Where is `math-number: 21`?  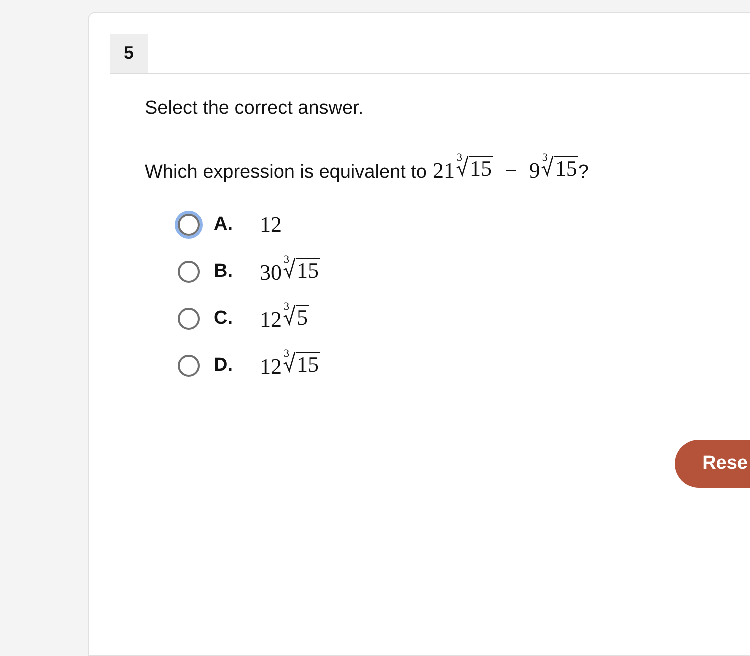
math-number: 21 is located at coordinates (443, 171).